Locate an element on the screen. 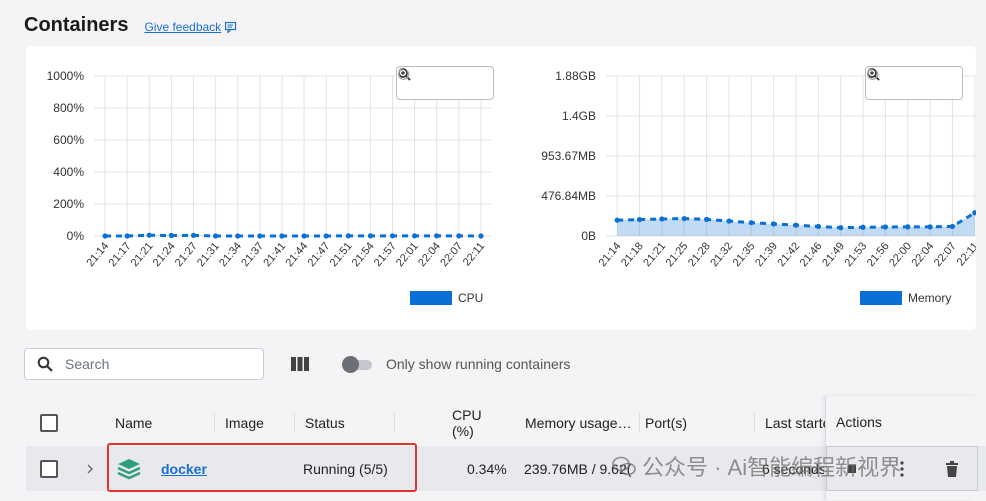 The height and width of the screenshot is (501, 986). feedback-icon is located at coordinates (231, 27).